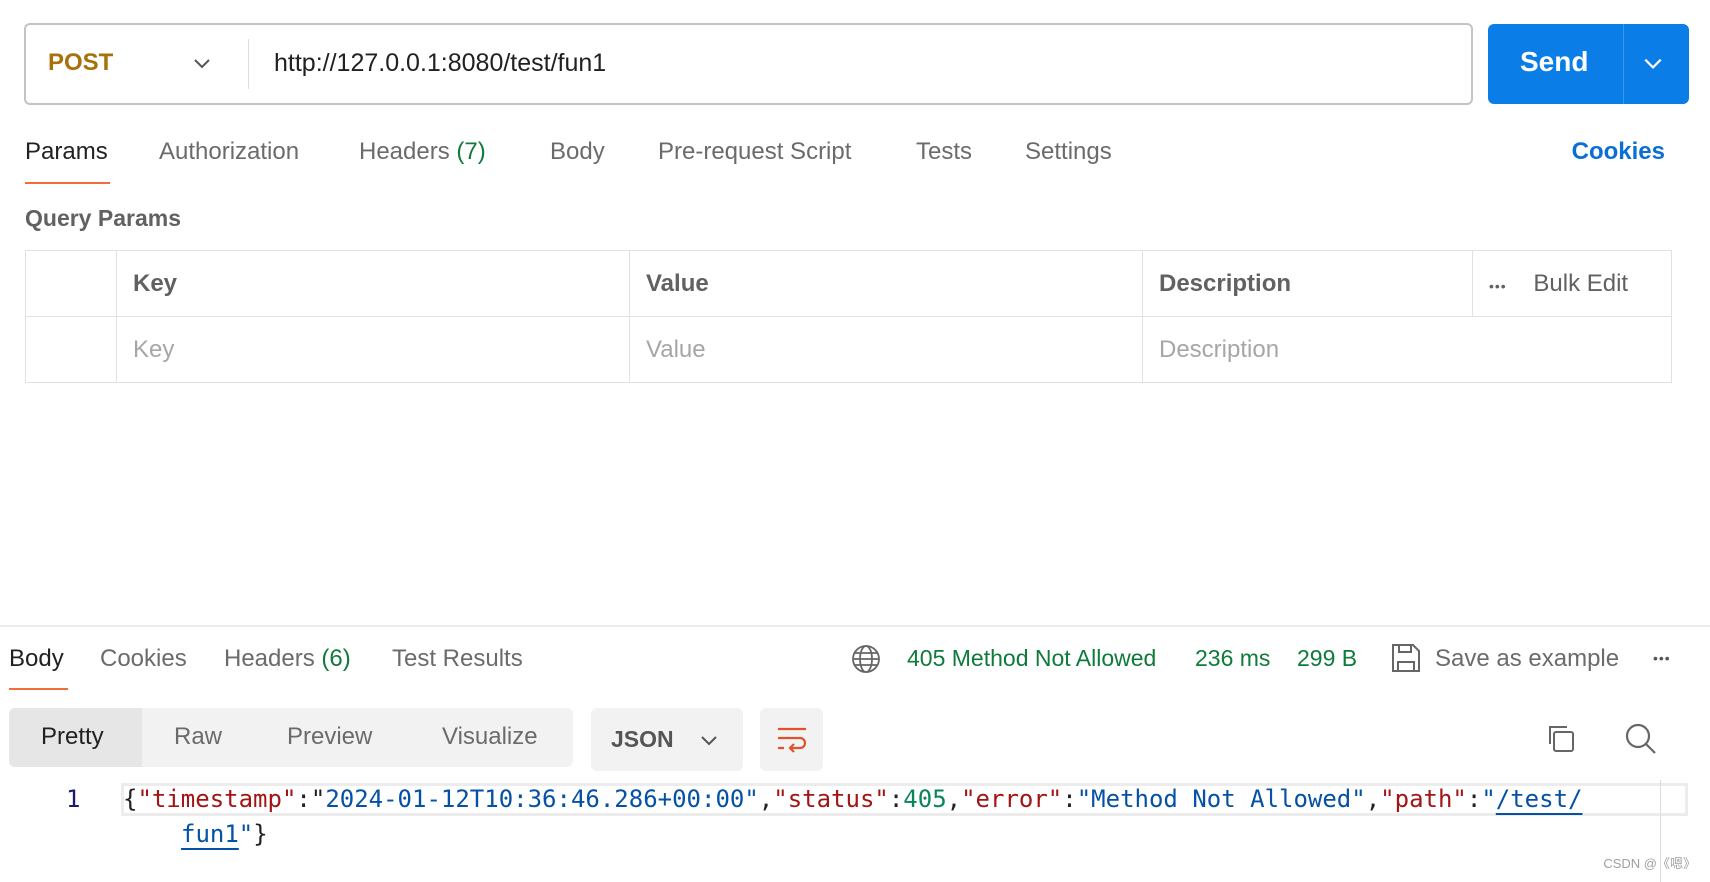 This screenshot has height=882, width=1710. Describe the element at coordinates (855, 626) in the screenshot. I see `pane-divider` at that location.